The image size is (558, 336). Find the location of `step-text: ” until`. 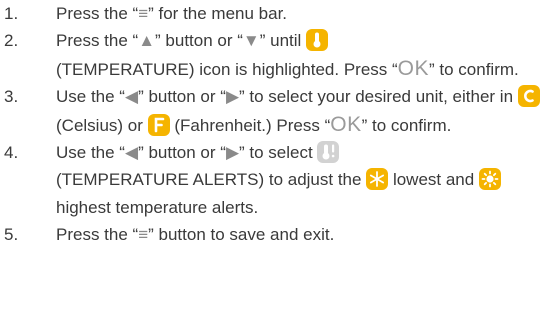

step-text: ” until is located at coordinates (280, 41).